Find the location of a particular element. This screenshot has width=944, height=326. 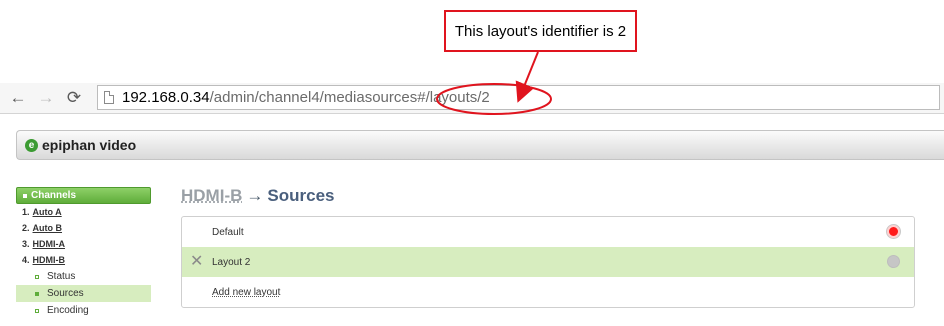

annotation-text: This layout's identifier is 2 is located at coordinates (540, 31).